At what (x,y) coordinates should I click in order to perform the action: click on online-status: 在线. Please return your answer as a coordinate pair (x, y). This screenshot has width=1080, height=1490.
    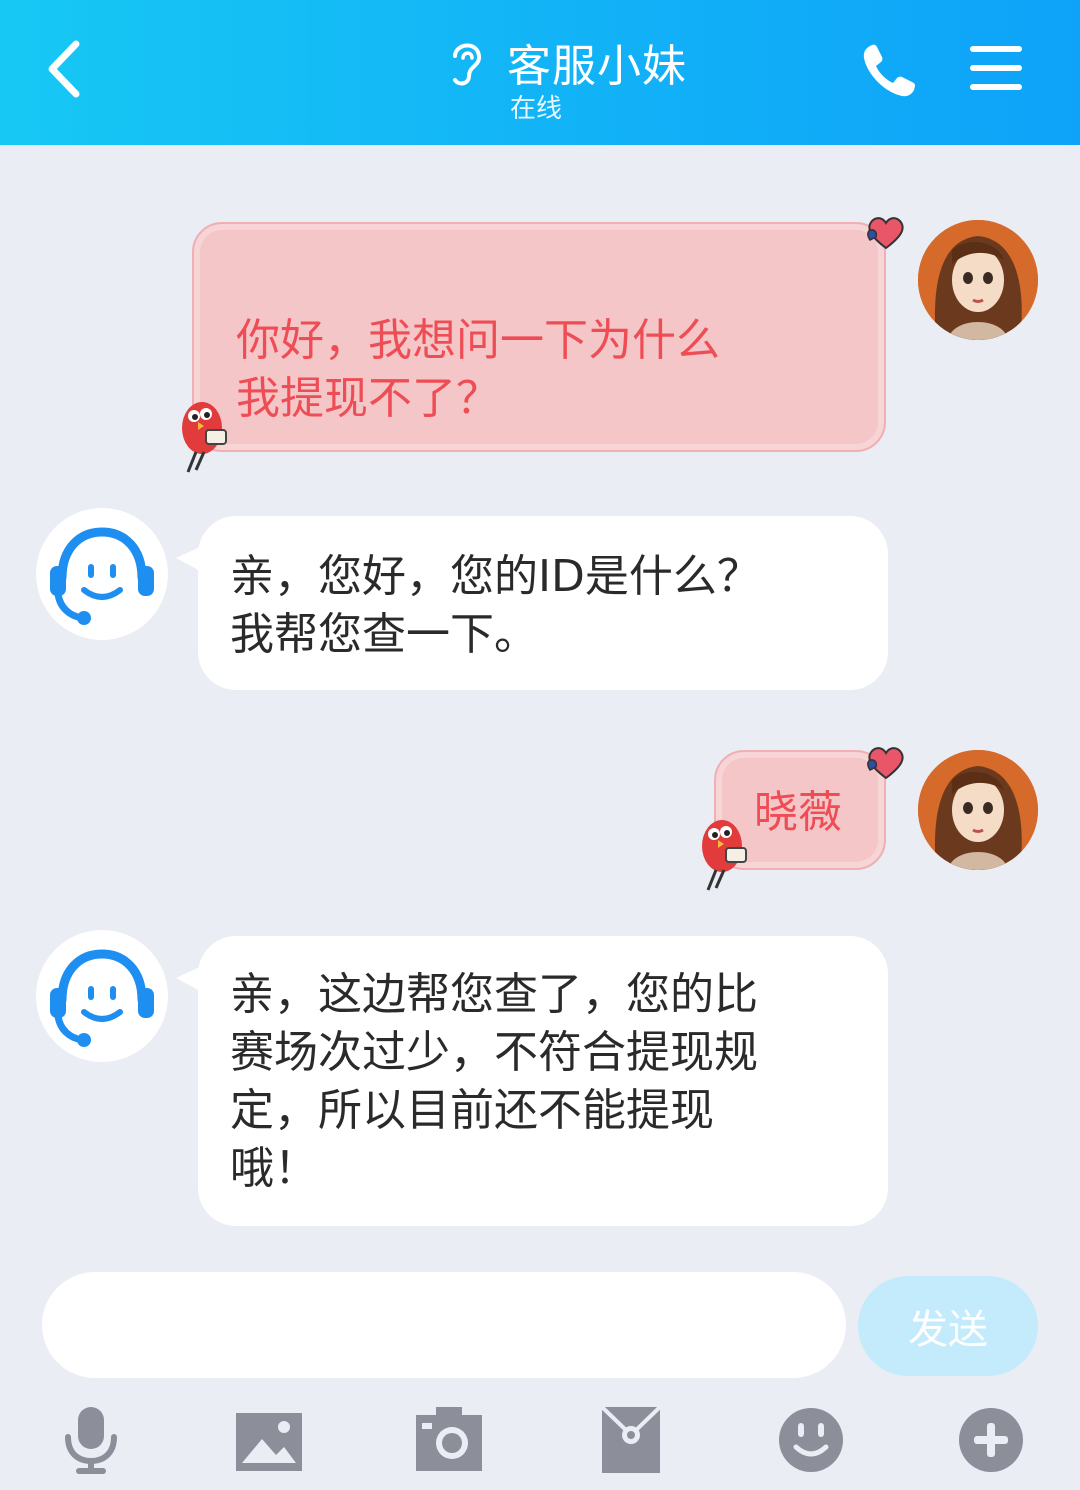
    Looking at the image, I should click on (536, 109).